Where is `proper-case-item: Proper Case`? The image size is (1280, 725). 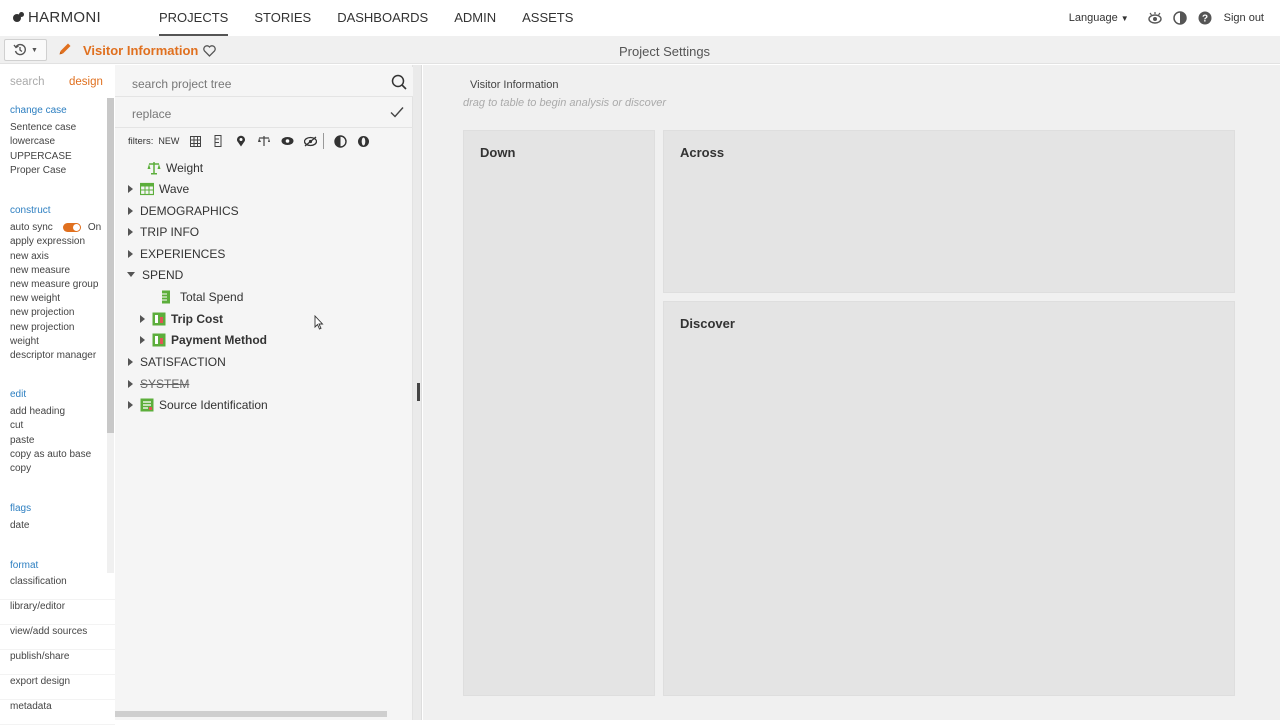 proper-case-item: Proper Case is located at coordinates (43, 171).